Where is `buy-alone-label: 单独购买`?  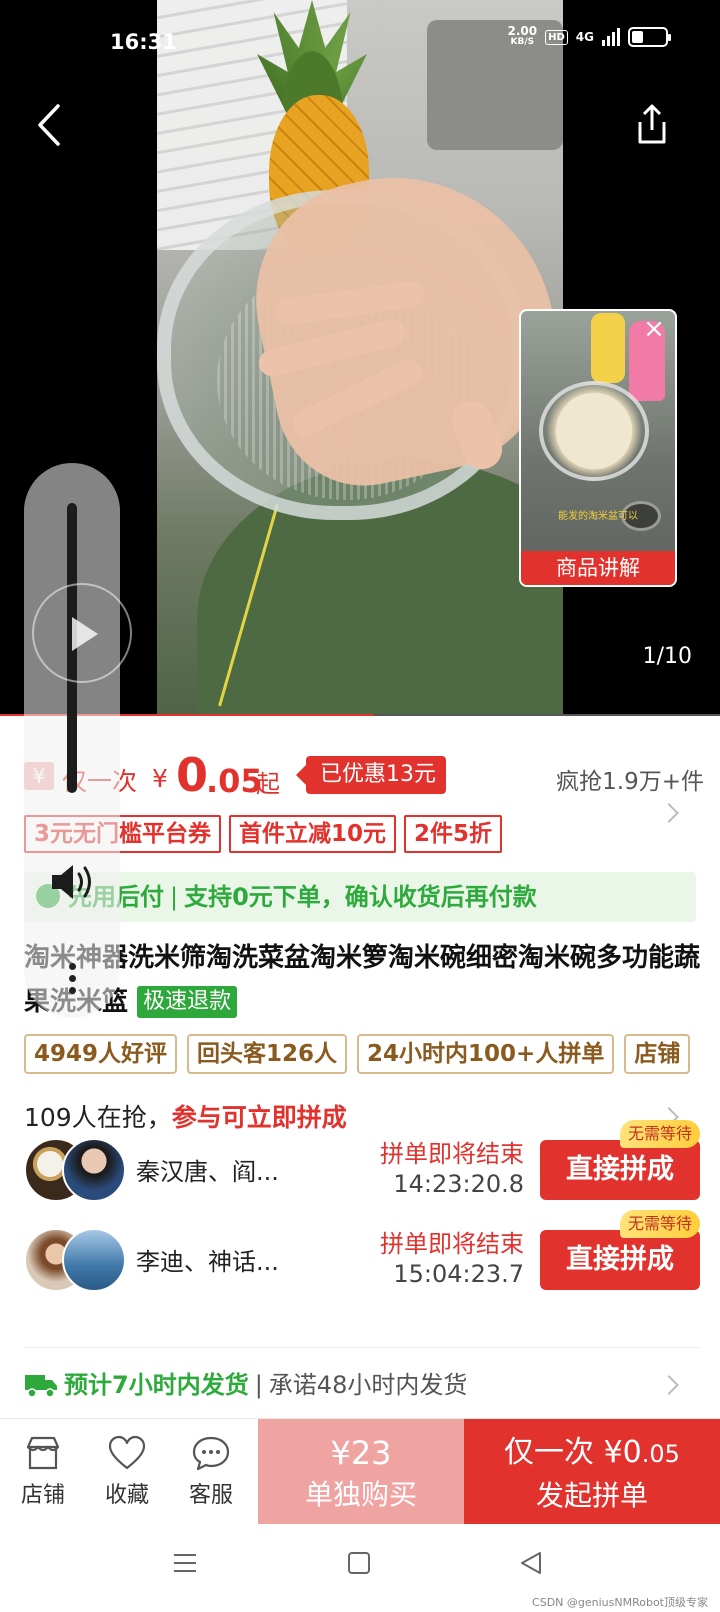
buy-alone-label: 单独购买 is located at coordinates (360, 1494).